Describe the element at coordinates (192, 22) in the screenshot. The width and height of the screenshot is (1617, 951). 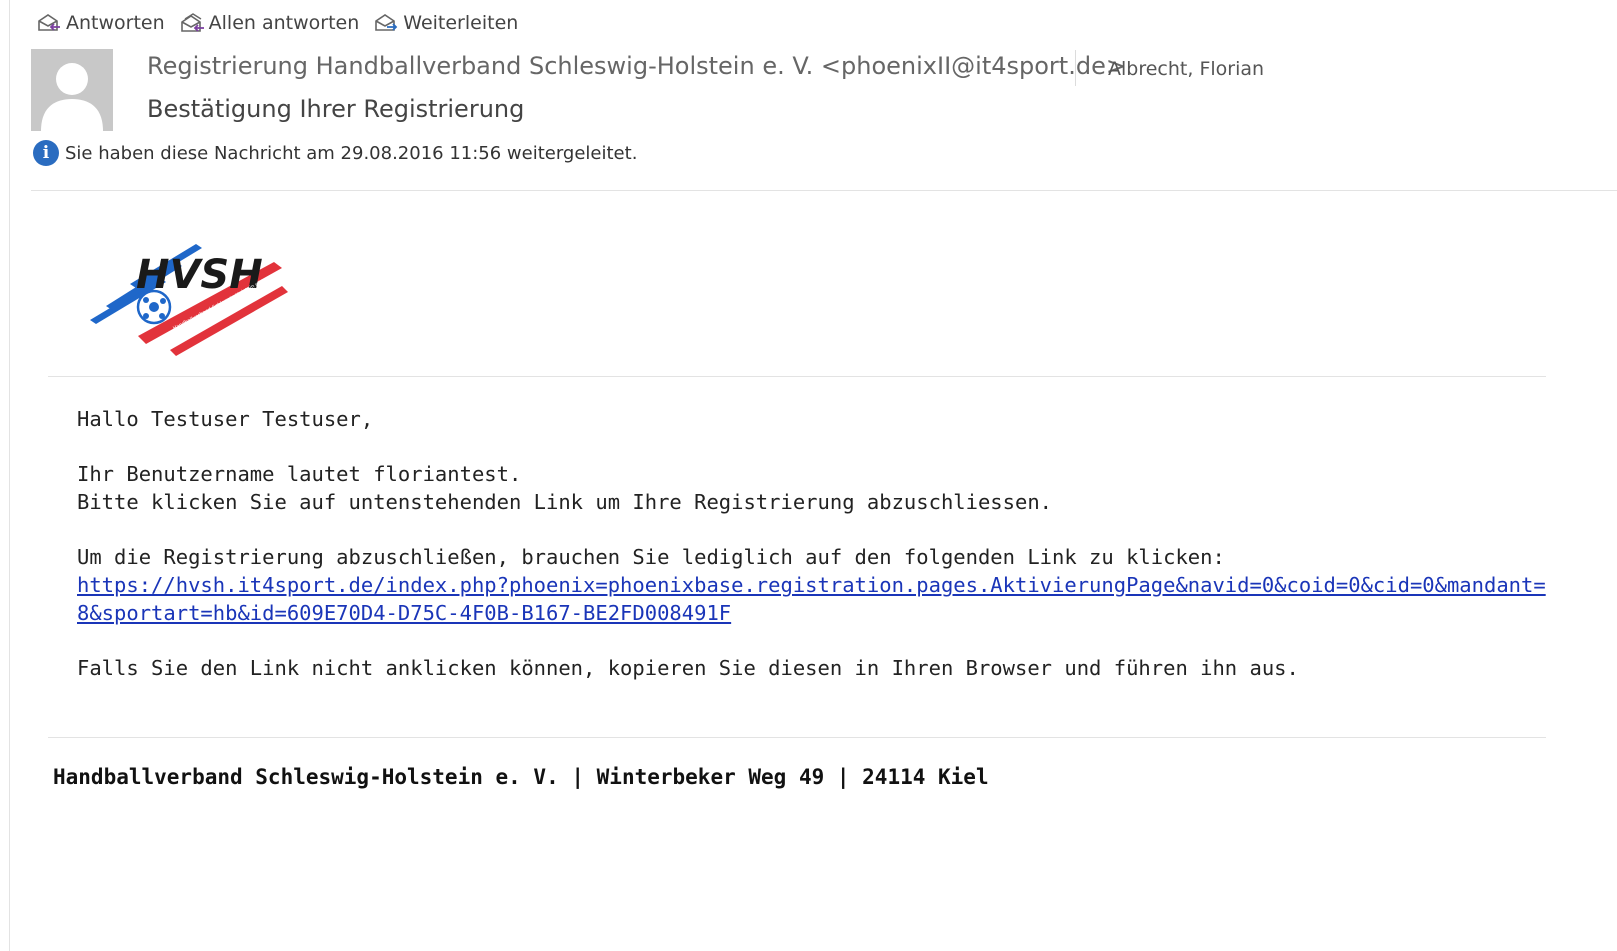
I see `reply-all-icon` at that location.